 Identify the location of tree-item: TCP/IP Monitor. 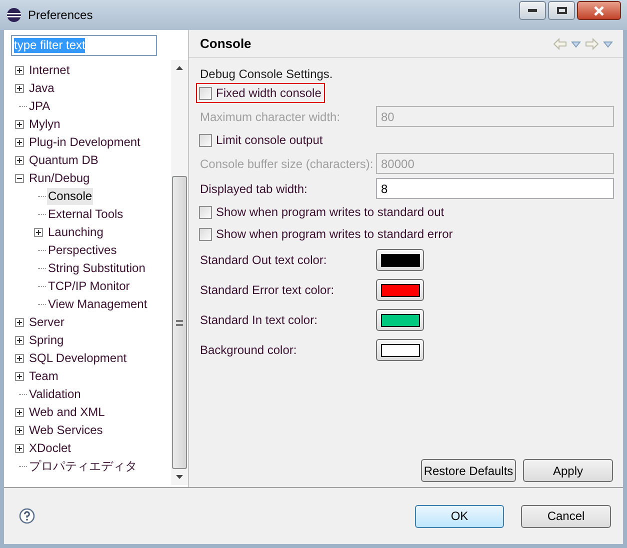
(89, 286).